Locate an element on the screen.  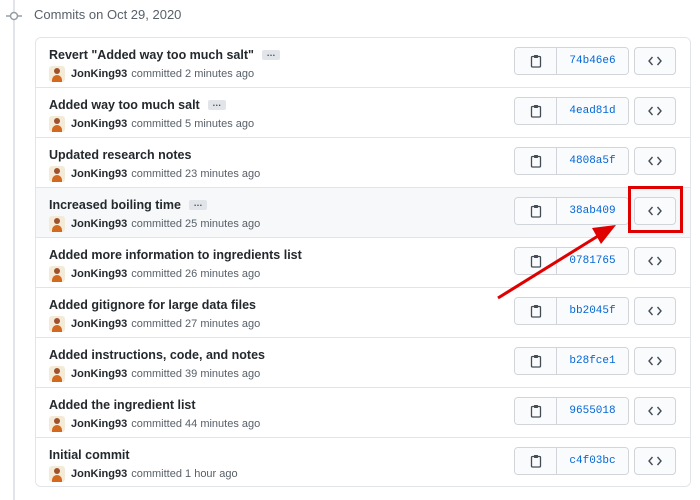
commit-meta: JonKing93 committed 1 hour ago is located at coordinates (143, 474).